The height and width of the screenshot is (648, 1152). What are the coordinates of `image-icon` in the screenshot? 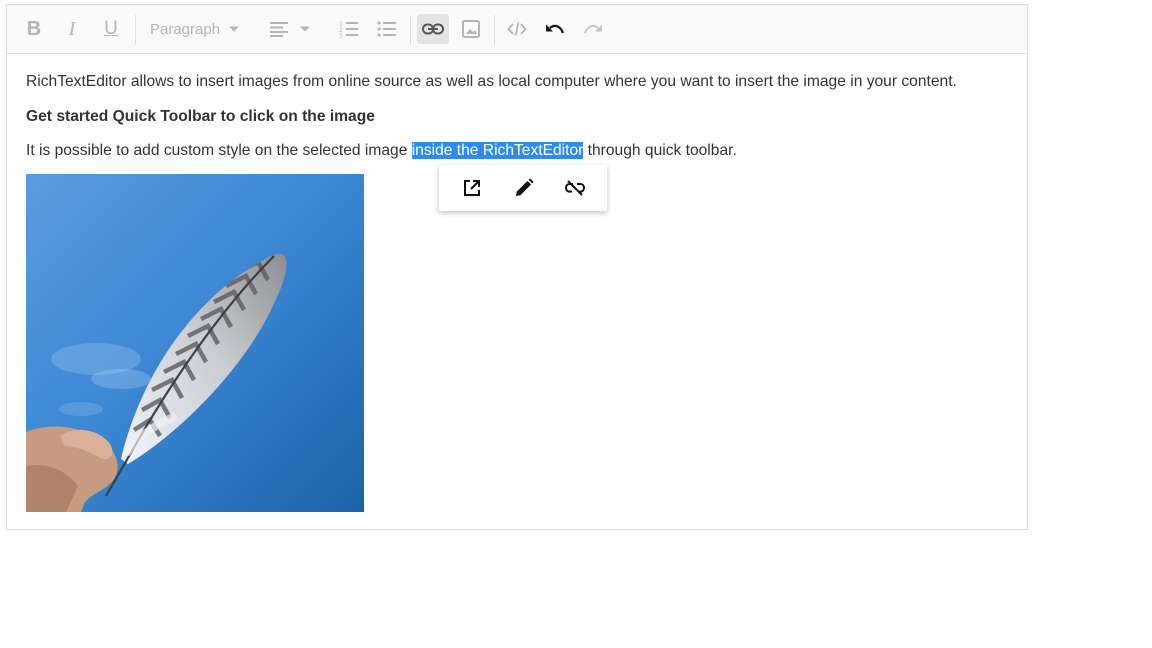 It's located at (471, 29).